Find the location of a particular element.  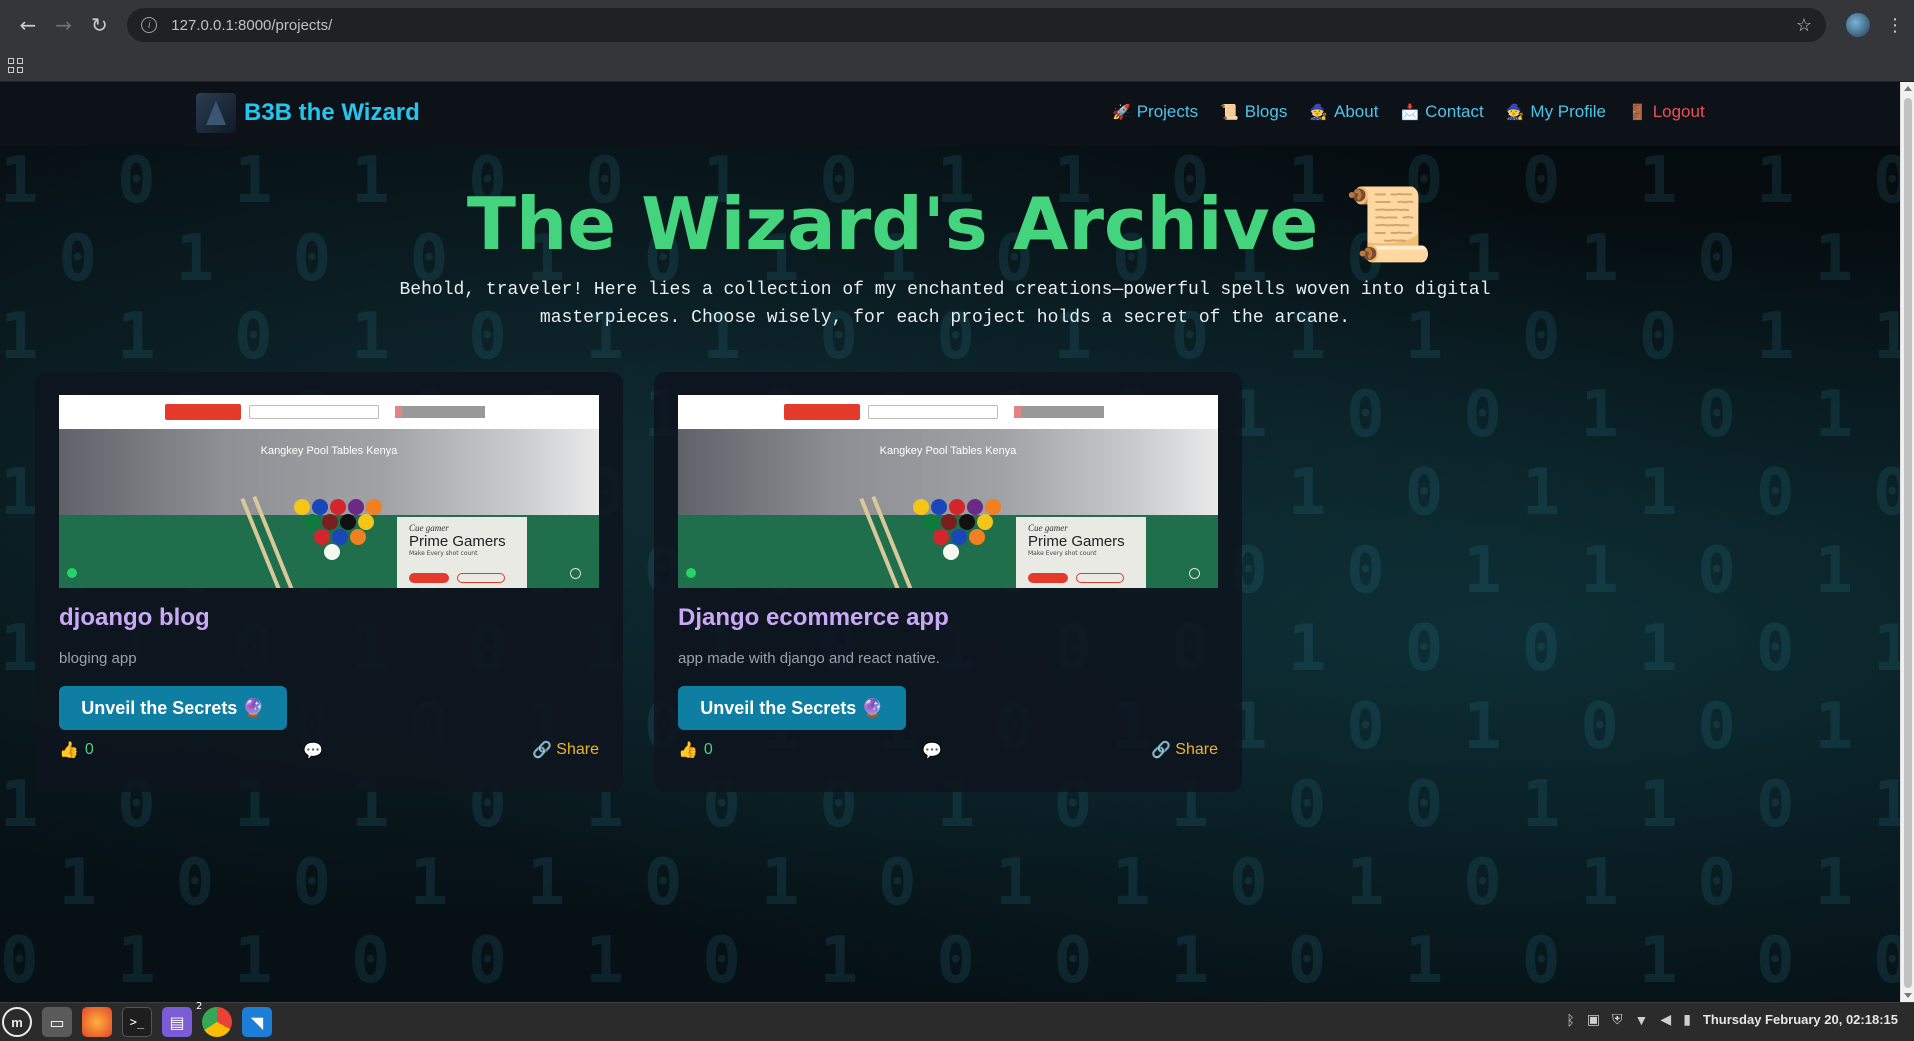

url-text: 127.0.0.1:8000/projects/ is located at coordinates (983, 25).